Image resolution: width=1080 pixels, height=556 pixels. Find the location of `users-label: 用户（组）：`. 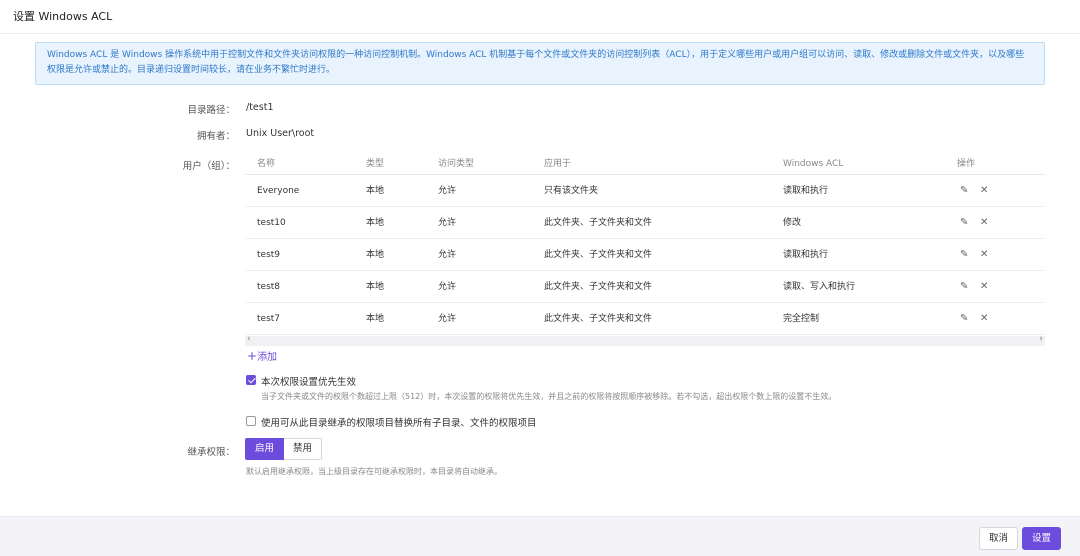

users-label: 用户（组）： is located at coordinates (208, 166).